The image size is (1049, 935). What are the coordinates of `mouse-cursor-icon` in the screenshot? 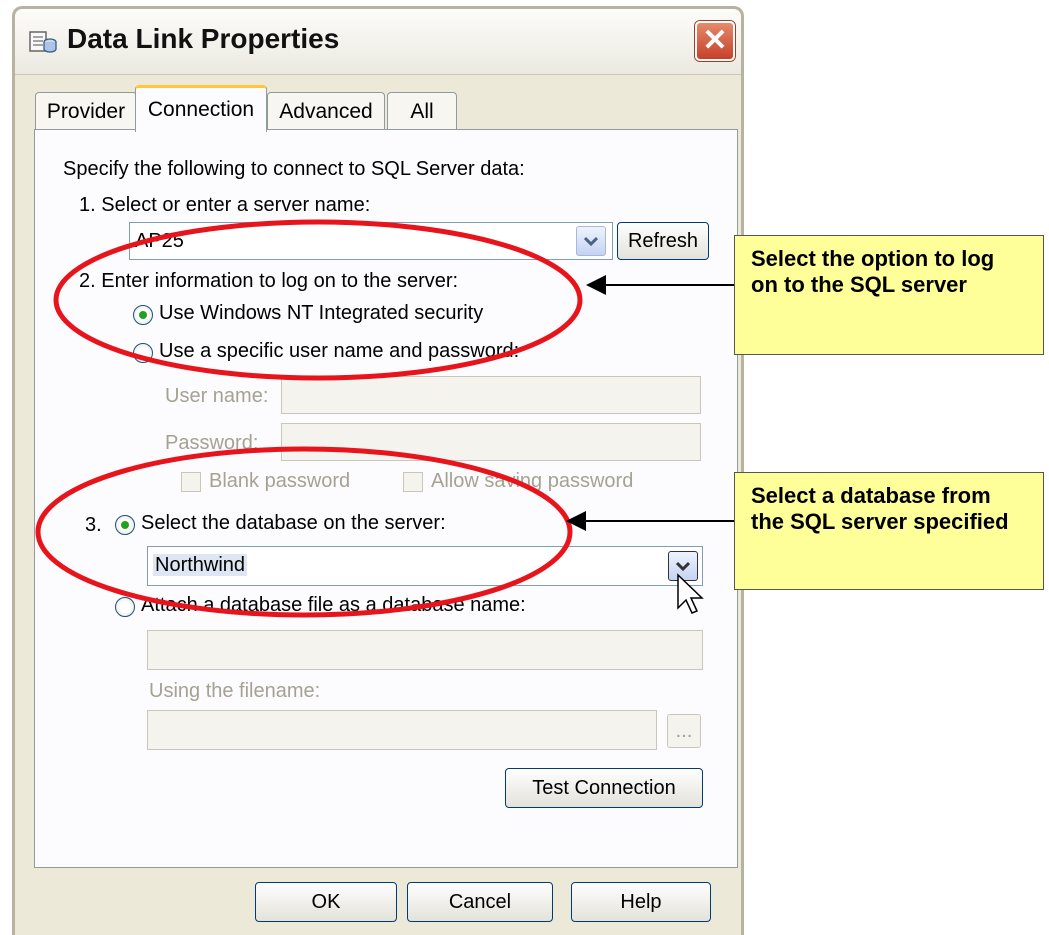 It's located at (690, 593).